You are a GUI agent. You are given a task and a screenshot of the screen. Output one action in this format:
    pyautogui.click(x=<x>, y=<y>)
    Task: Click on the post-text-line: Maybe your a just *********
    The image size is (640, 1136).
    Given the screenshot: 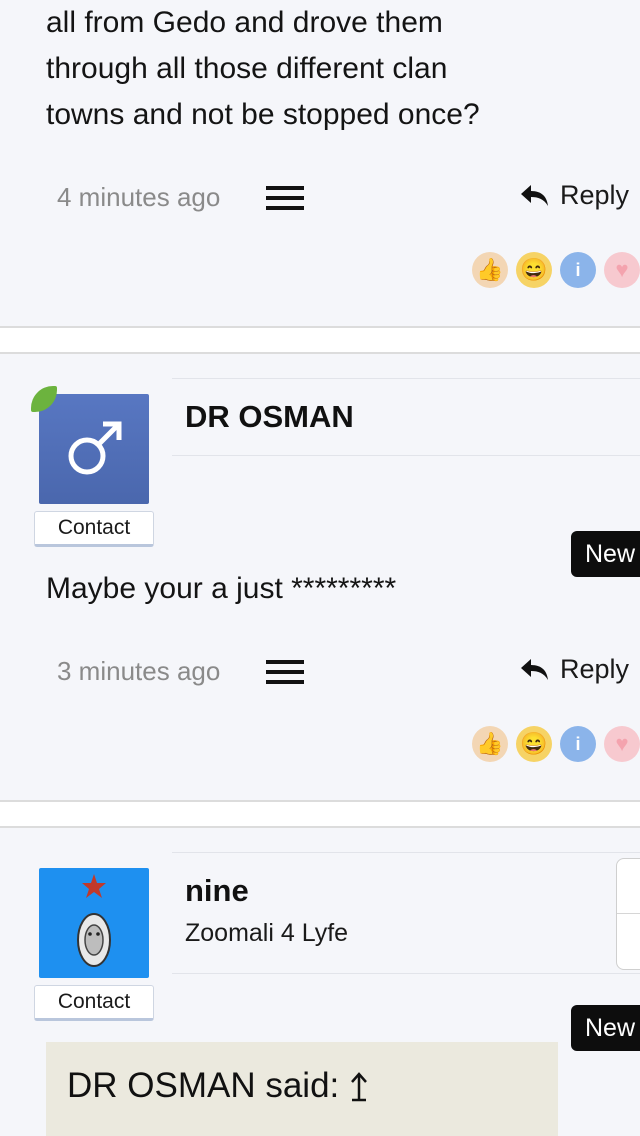 What is the action you would take?
    pyautogui.click(x=221, y=588)
    